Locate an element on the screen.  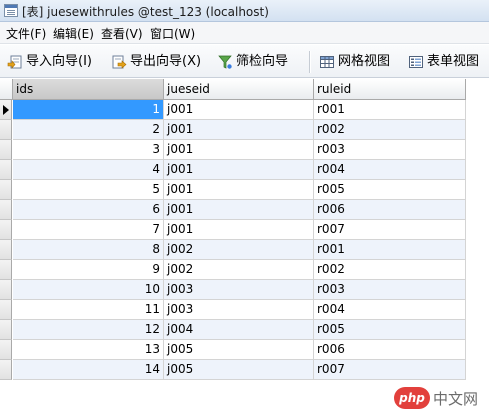
cell-ids: 4 is located at coordinates (88, 170).